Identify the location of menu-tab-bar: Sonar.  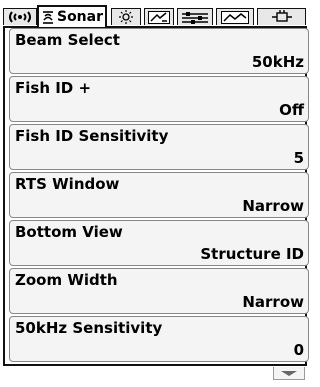
(154, 15).